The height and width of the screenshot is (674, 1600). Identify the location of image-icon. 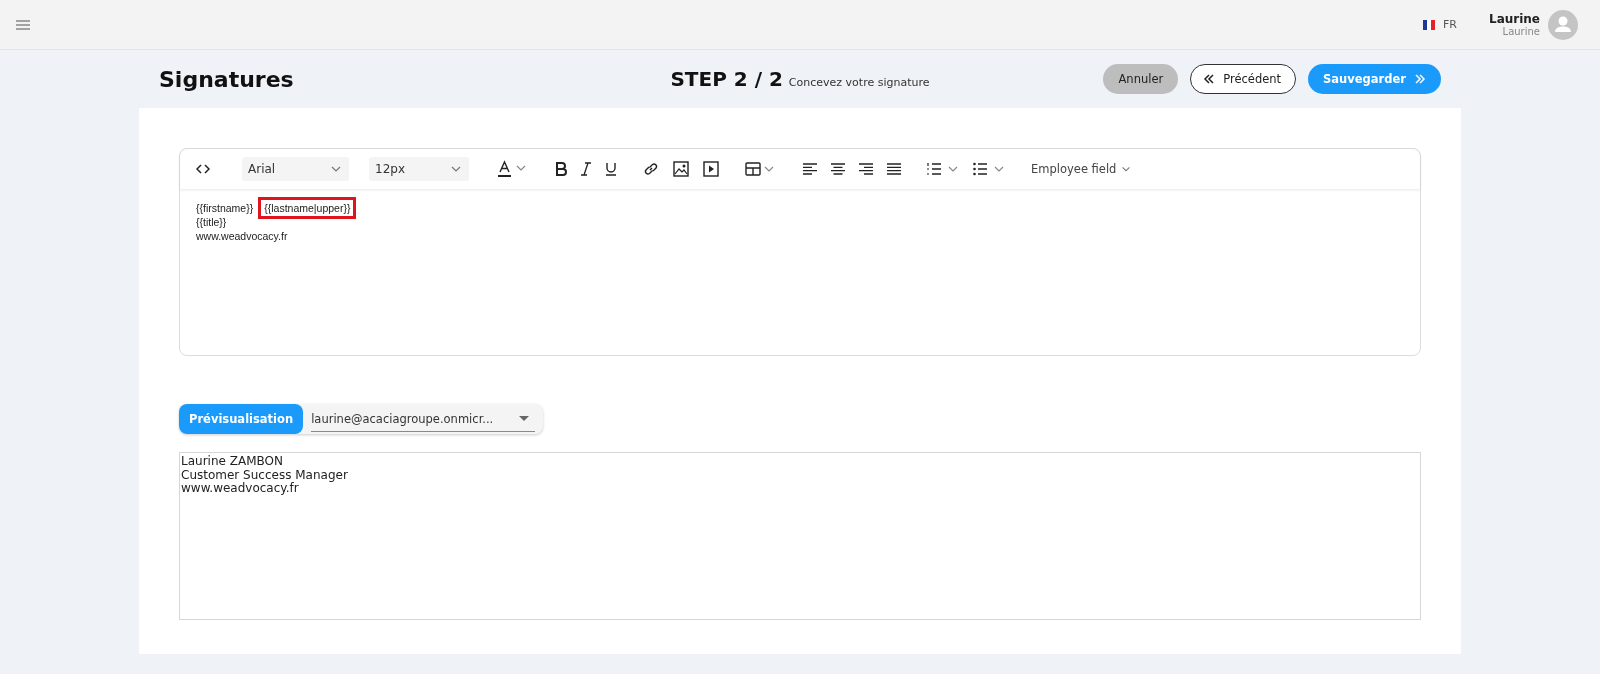
(681, 169).